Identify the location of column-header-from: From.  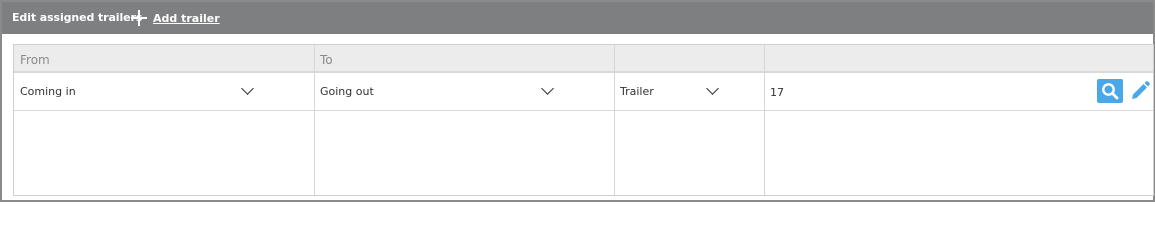
(35, 60).